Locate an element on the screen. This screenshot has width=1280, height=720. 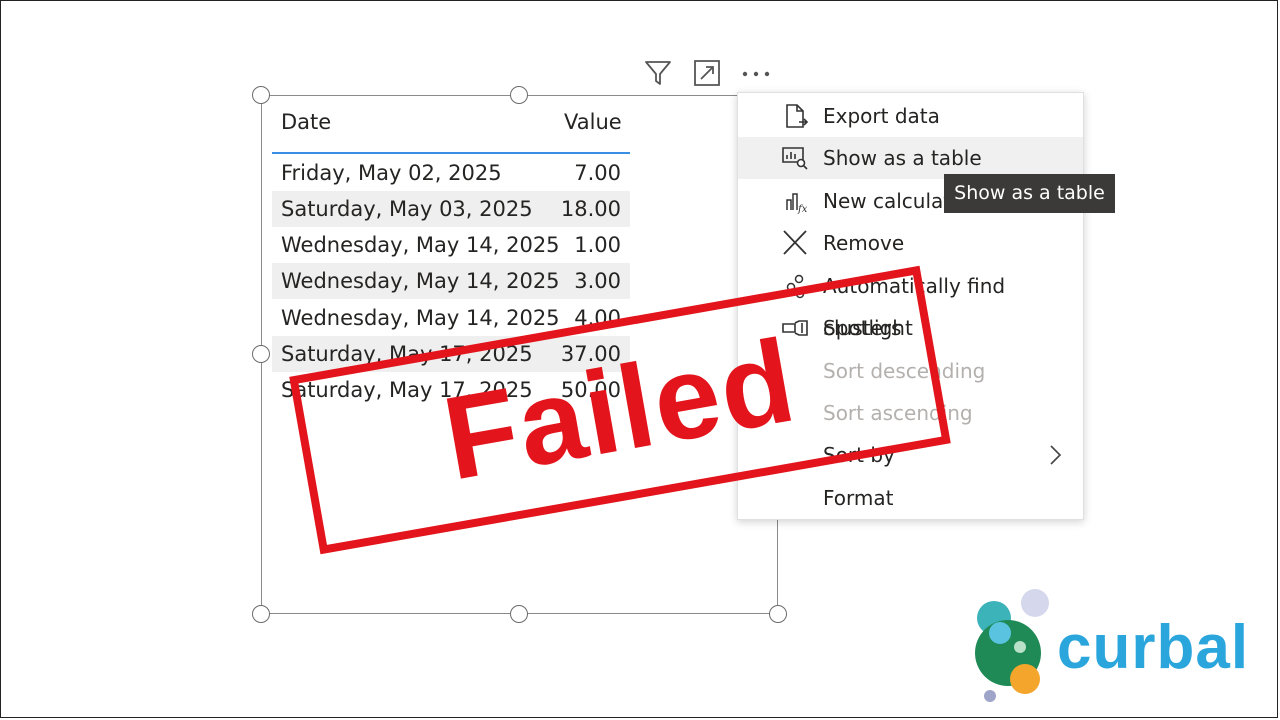
header-underline is located at coordinates (451, 153).